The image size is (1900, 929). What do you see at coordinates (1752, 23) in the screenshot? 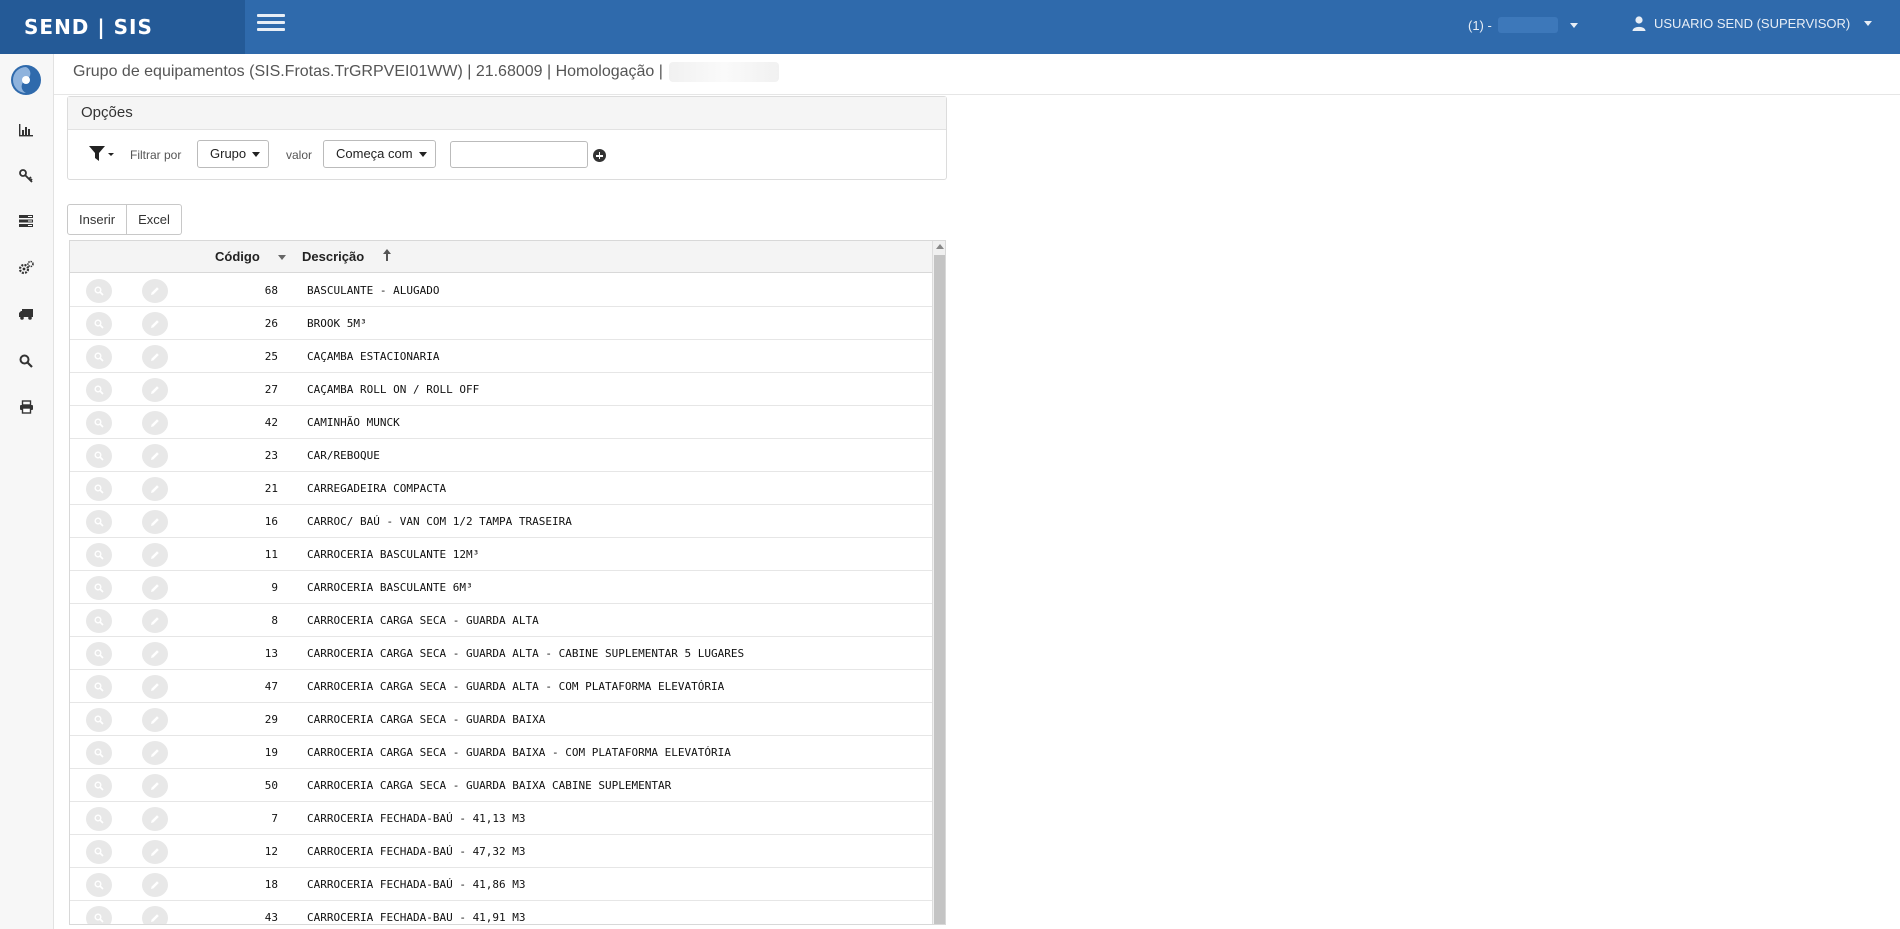
I see `user-menu: USUARIO SEND (SUPERVISOR)` at bounding box center [1752, 23].